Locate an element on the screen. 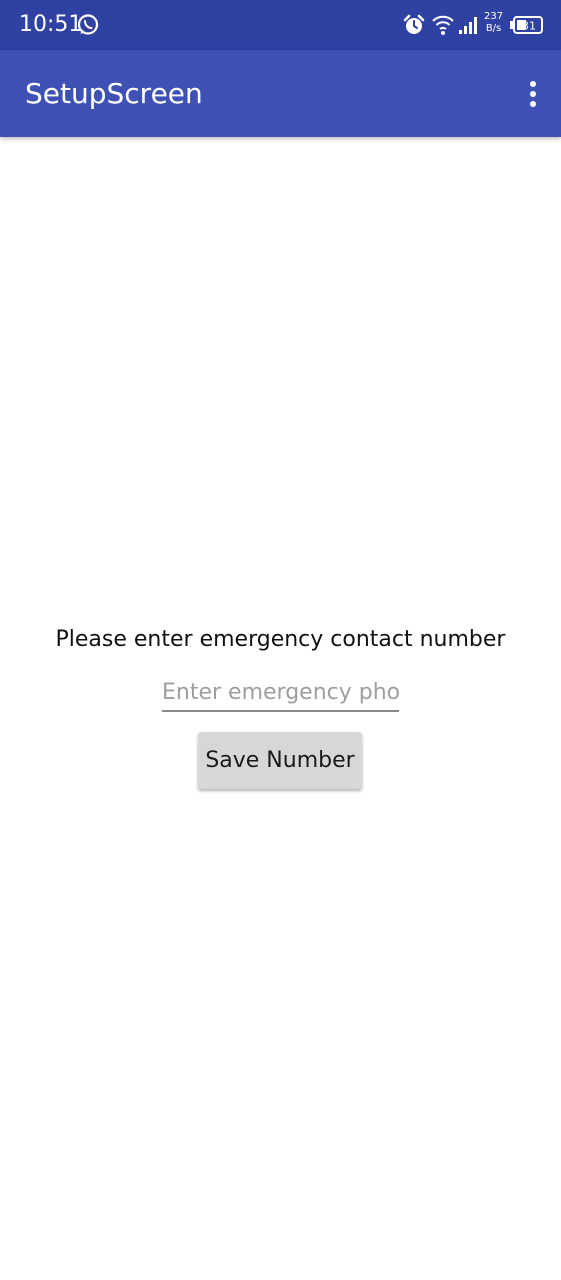  app-title: SetupScreen is located at coordinates (114, 93).